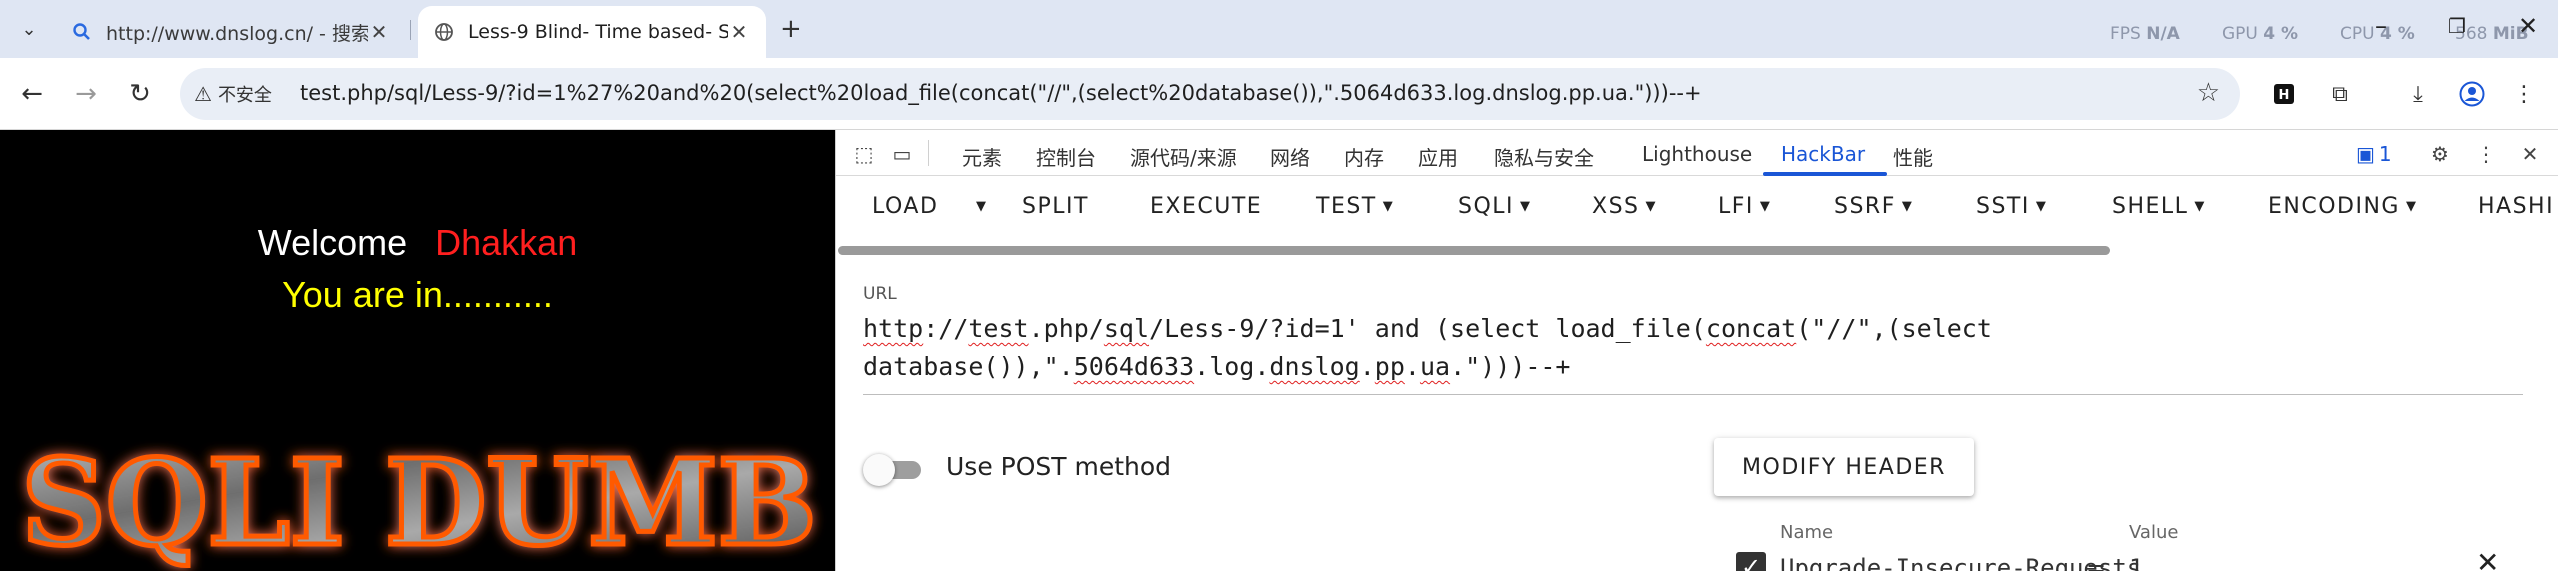 This screenshot has height=571, width=2558. What do you see at coordinates (982, 156) in the screenshot?
I see `tab-elements: 元素` at bounding box center [982, 156].